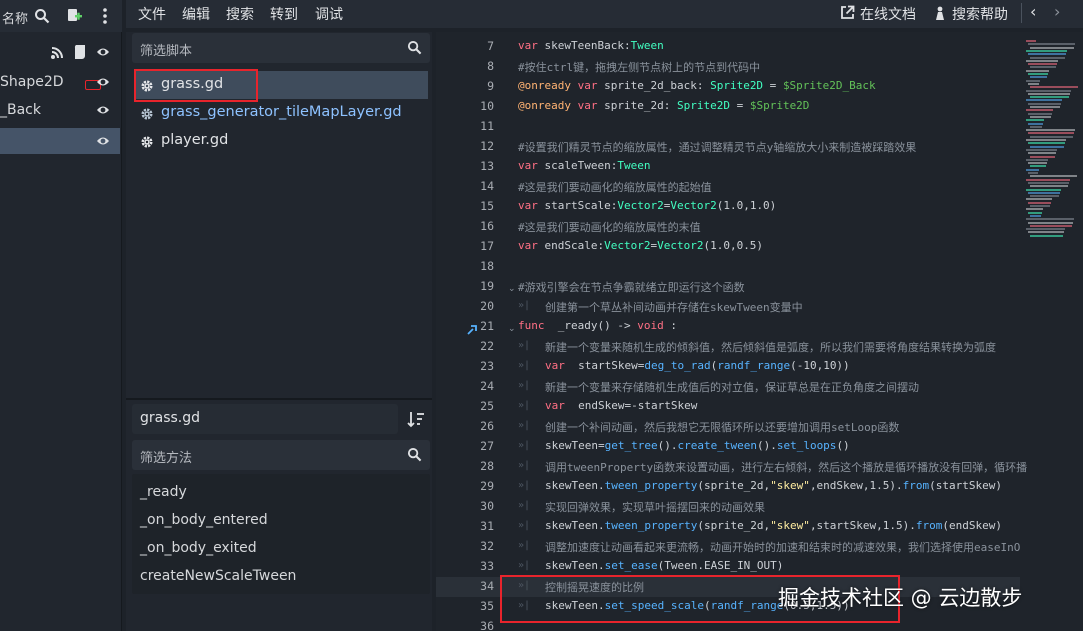 The height and width of the screenshot is (631, 1083). Describe the element at coordinates (487, 226) in the screenshot. I see `line-number: 16` at that location.